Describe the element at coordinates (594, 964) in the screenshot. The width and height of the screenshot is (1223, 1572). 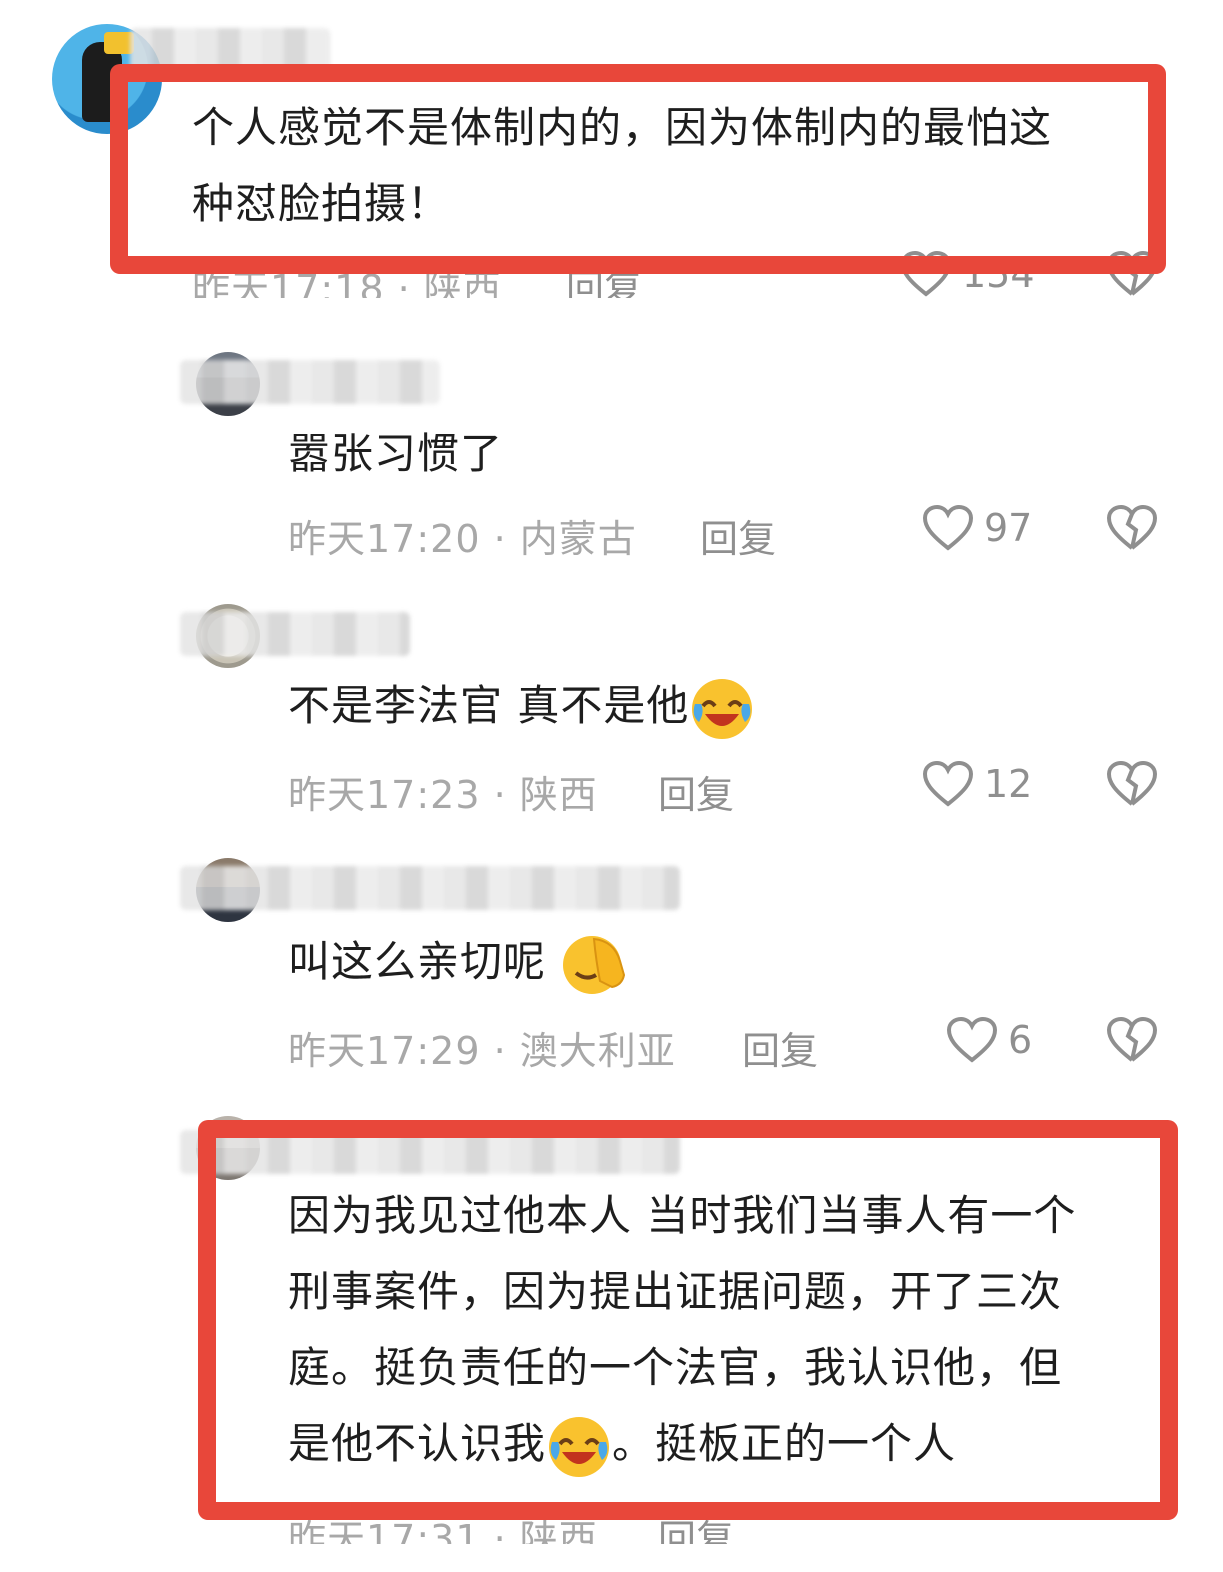
I see `facepalm-emoji` at that location.